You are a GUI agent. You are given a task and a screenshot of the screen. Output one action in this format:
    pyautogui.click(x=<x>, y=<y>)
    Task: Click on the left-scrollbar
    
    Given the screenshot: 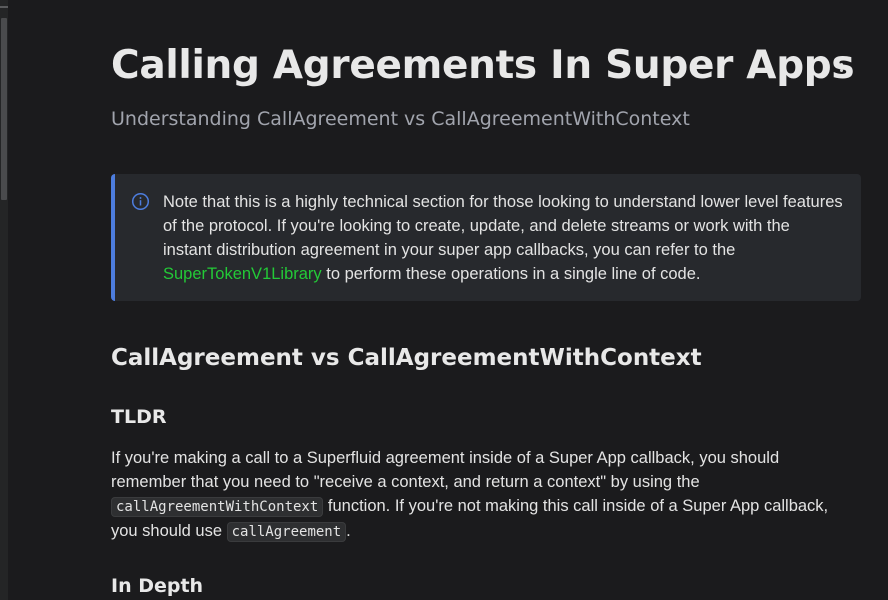 What is the action you would take?
    pyautogui.click(x=4, y=300)
    